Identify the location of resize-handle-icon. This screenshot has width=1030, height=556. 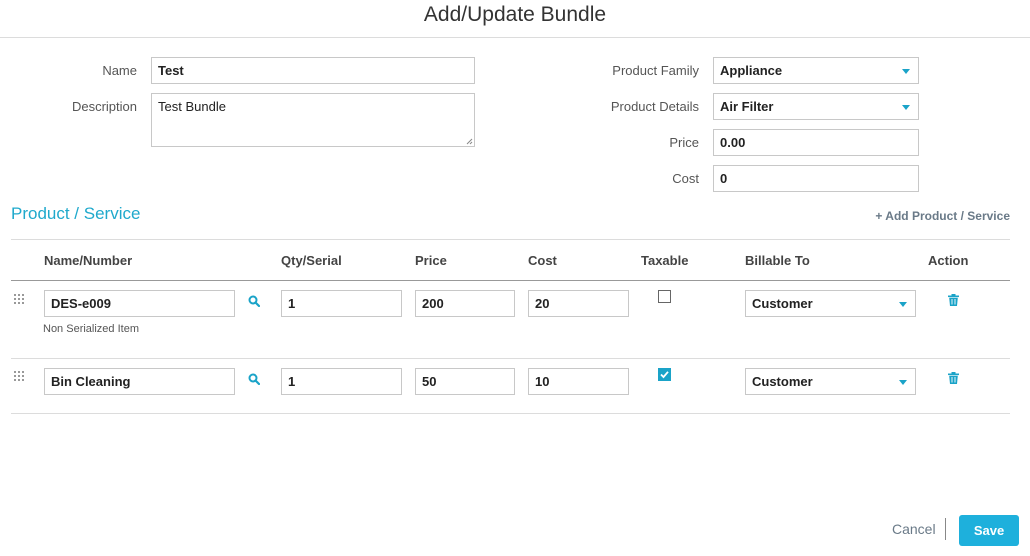
(469, 141).